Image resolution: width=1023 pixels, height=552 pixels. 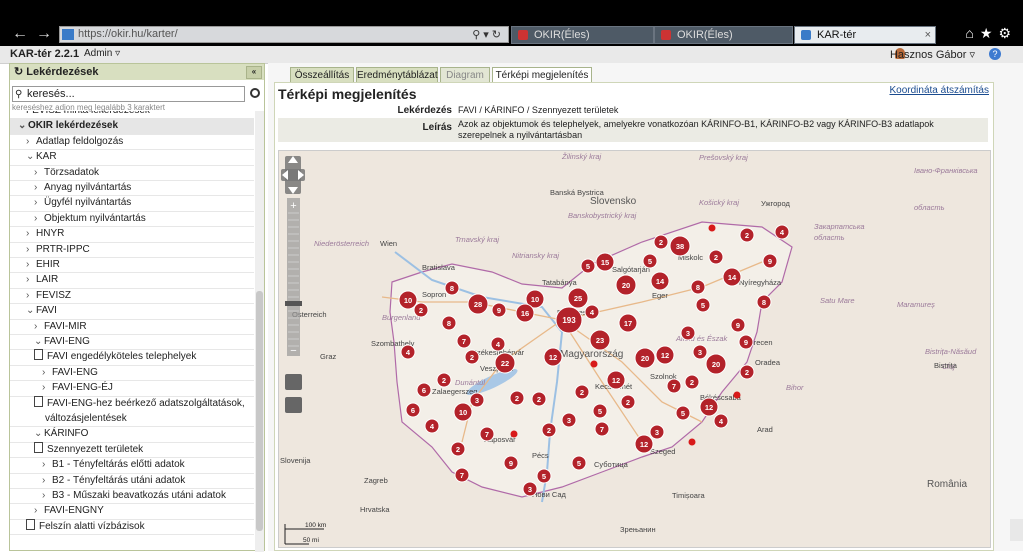 I want to click on tab-osszeallitas: Összeállítás, so click(x=322, y=75).